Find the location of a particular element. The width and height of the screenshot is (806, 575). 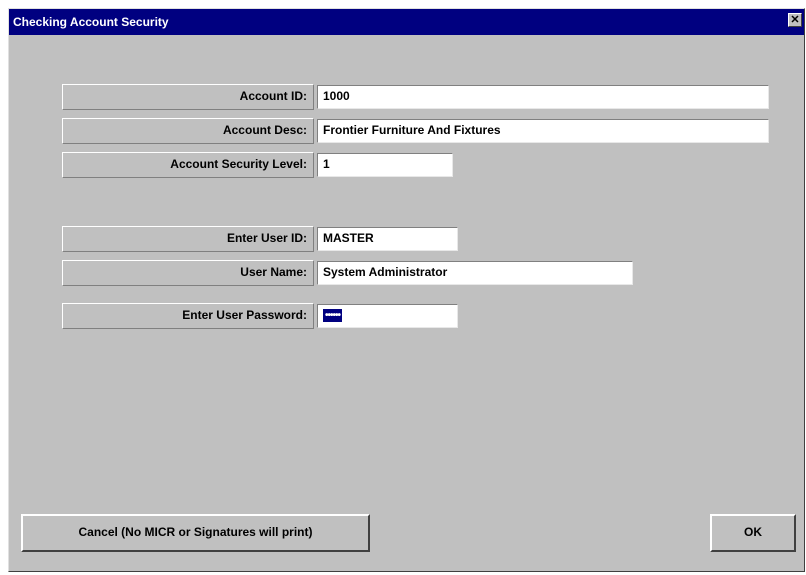

close-icon: ✕ is located at coordinates (795, 20).